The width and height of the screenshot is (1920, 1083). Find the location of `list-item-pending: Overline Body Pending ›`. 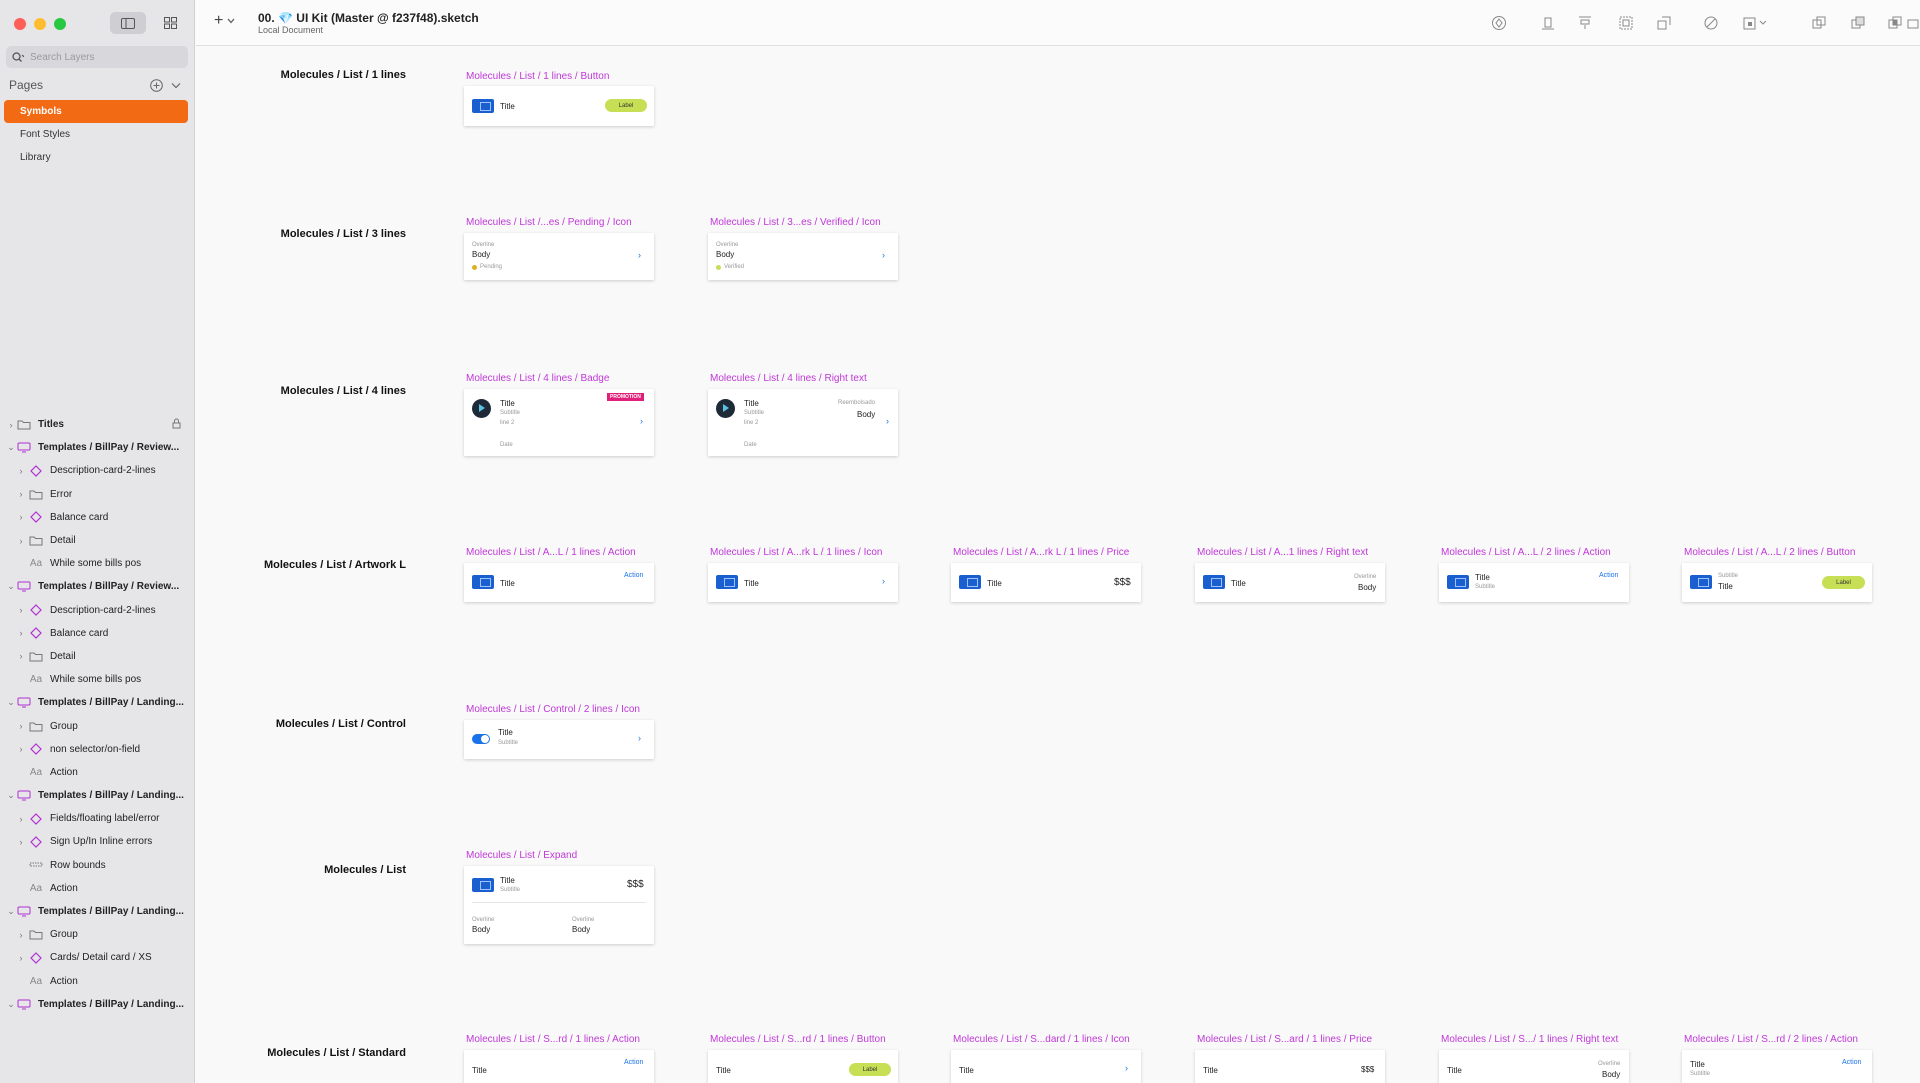

list-item-pending: Overline Body Pending › is located at coordinates (559, 256).